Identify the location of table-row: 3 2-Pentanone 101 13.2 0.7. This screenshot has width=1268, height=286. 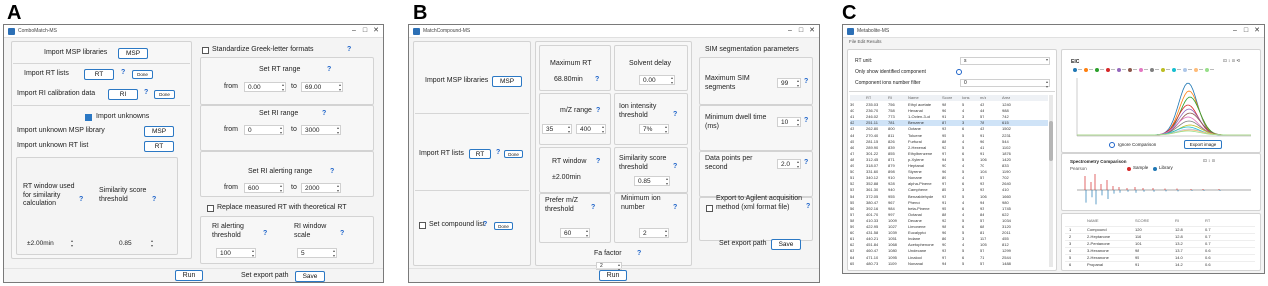
(1160, 243).